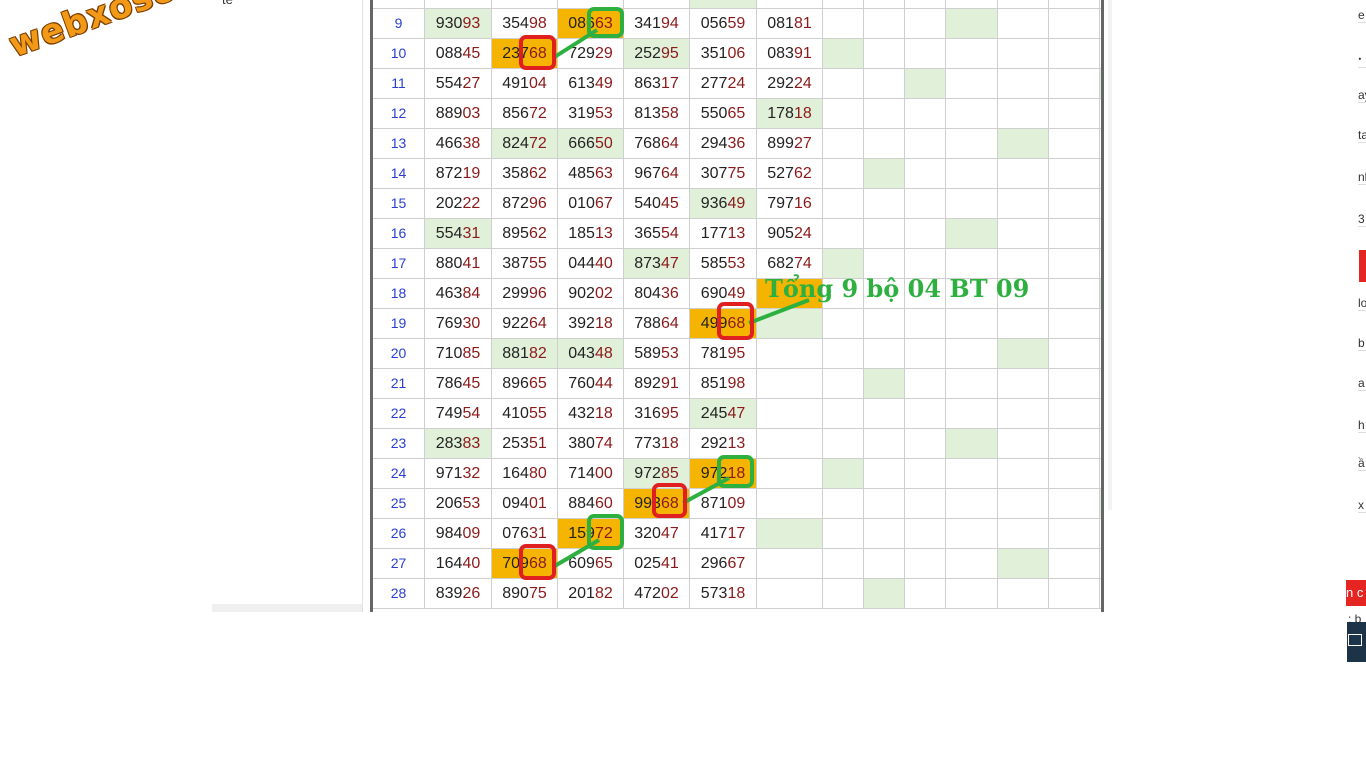 The height and width of the screenshot is (768, 1366). Describe the element at coordinates (657, 474) in the screenshot. I see `result-cell: 97285` at that location.